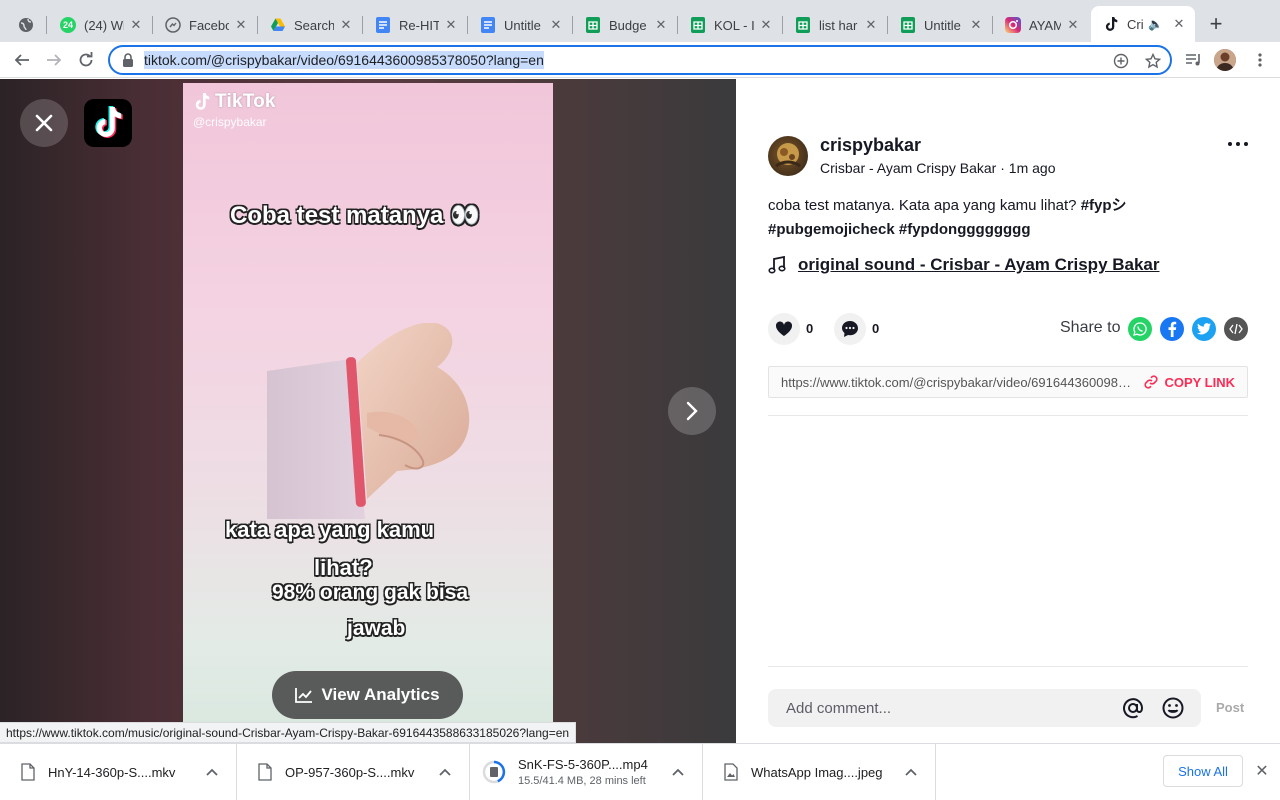 Image resolution: width=1280 pixels, height=800 pixels. Describe the element at coordinates (1104, 205) in the screenshot. I see `hashtag-link: #fypシ` at that location.